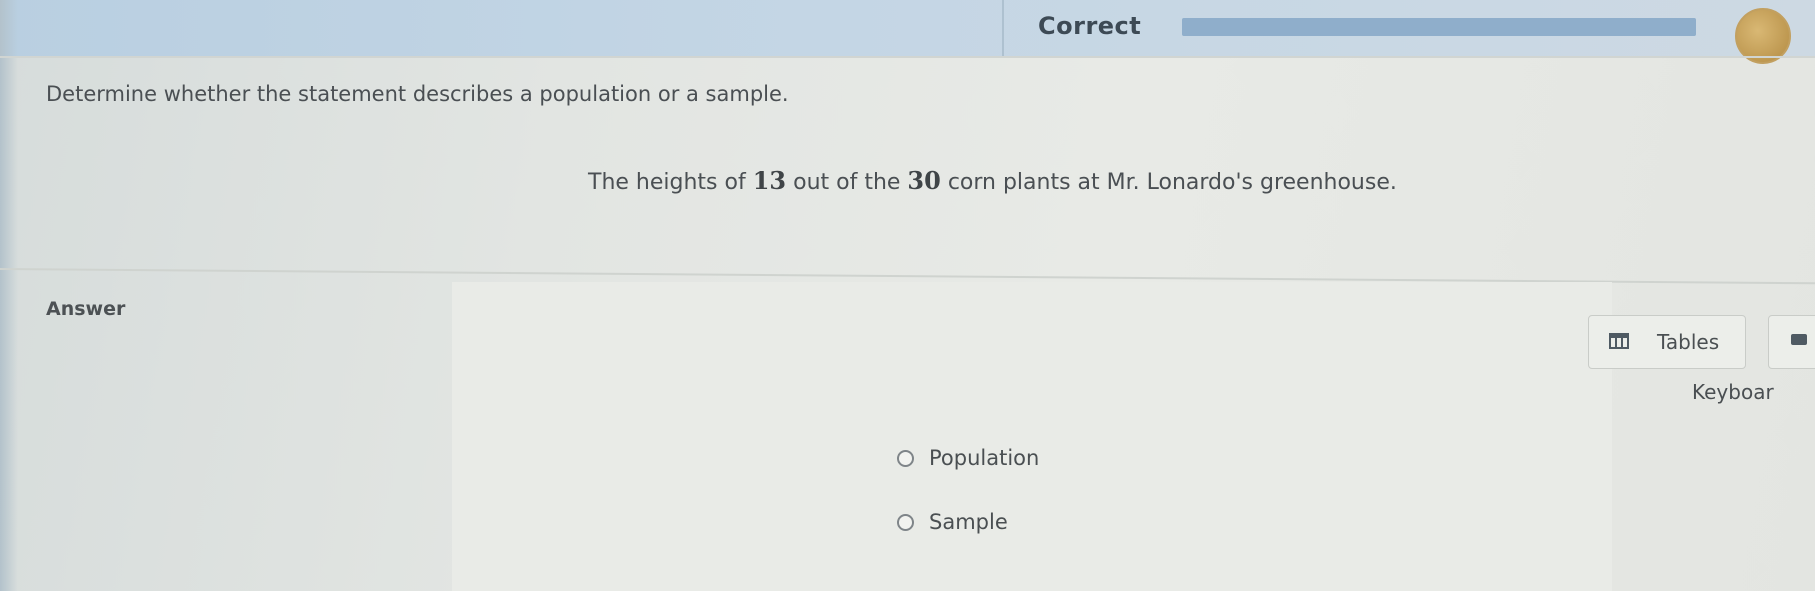  What do you see at coordinates (1168, 182) in the screenshot?
I see `statement-text-end: corn plants at Mr. Lonardo's greenhouse.` at bounding box center [1168, 182].